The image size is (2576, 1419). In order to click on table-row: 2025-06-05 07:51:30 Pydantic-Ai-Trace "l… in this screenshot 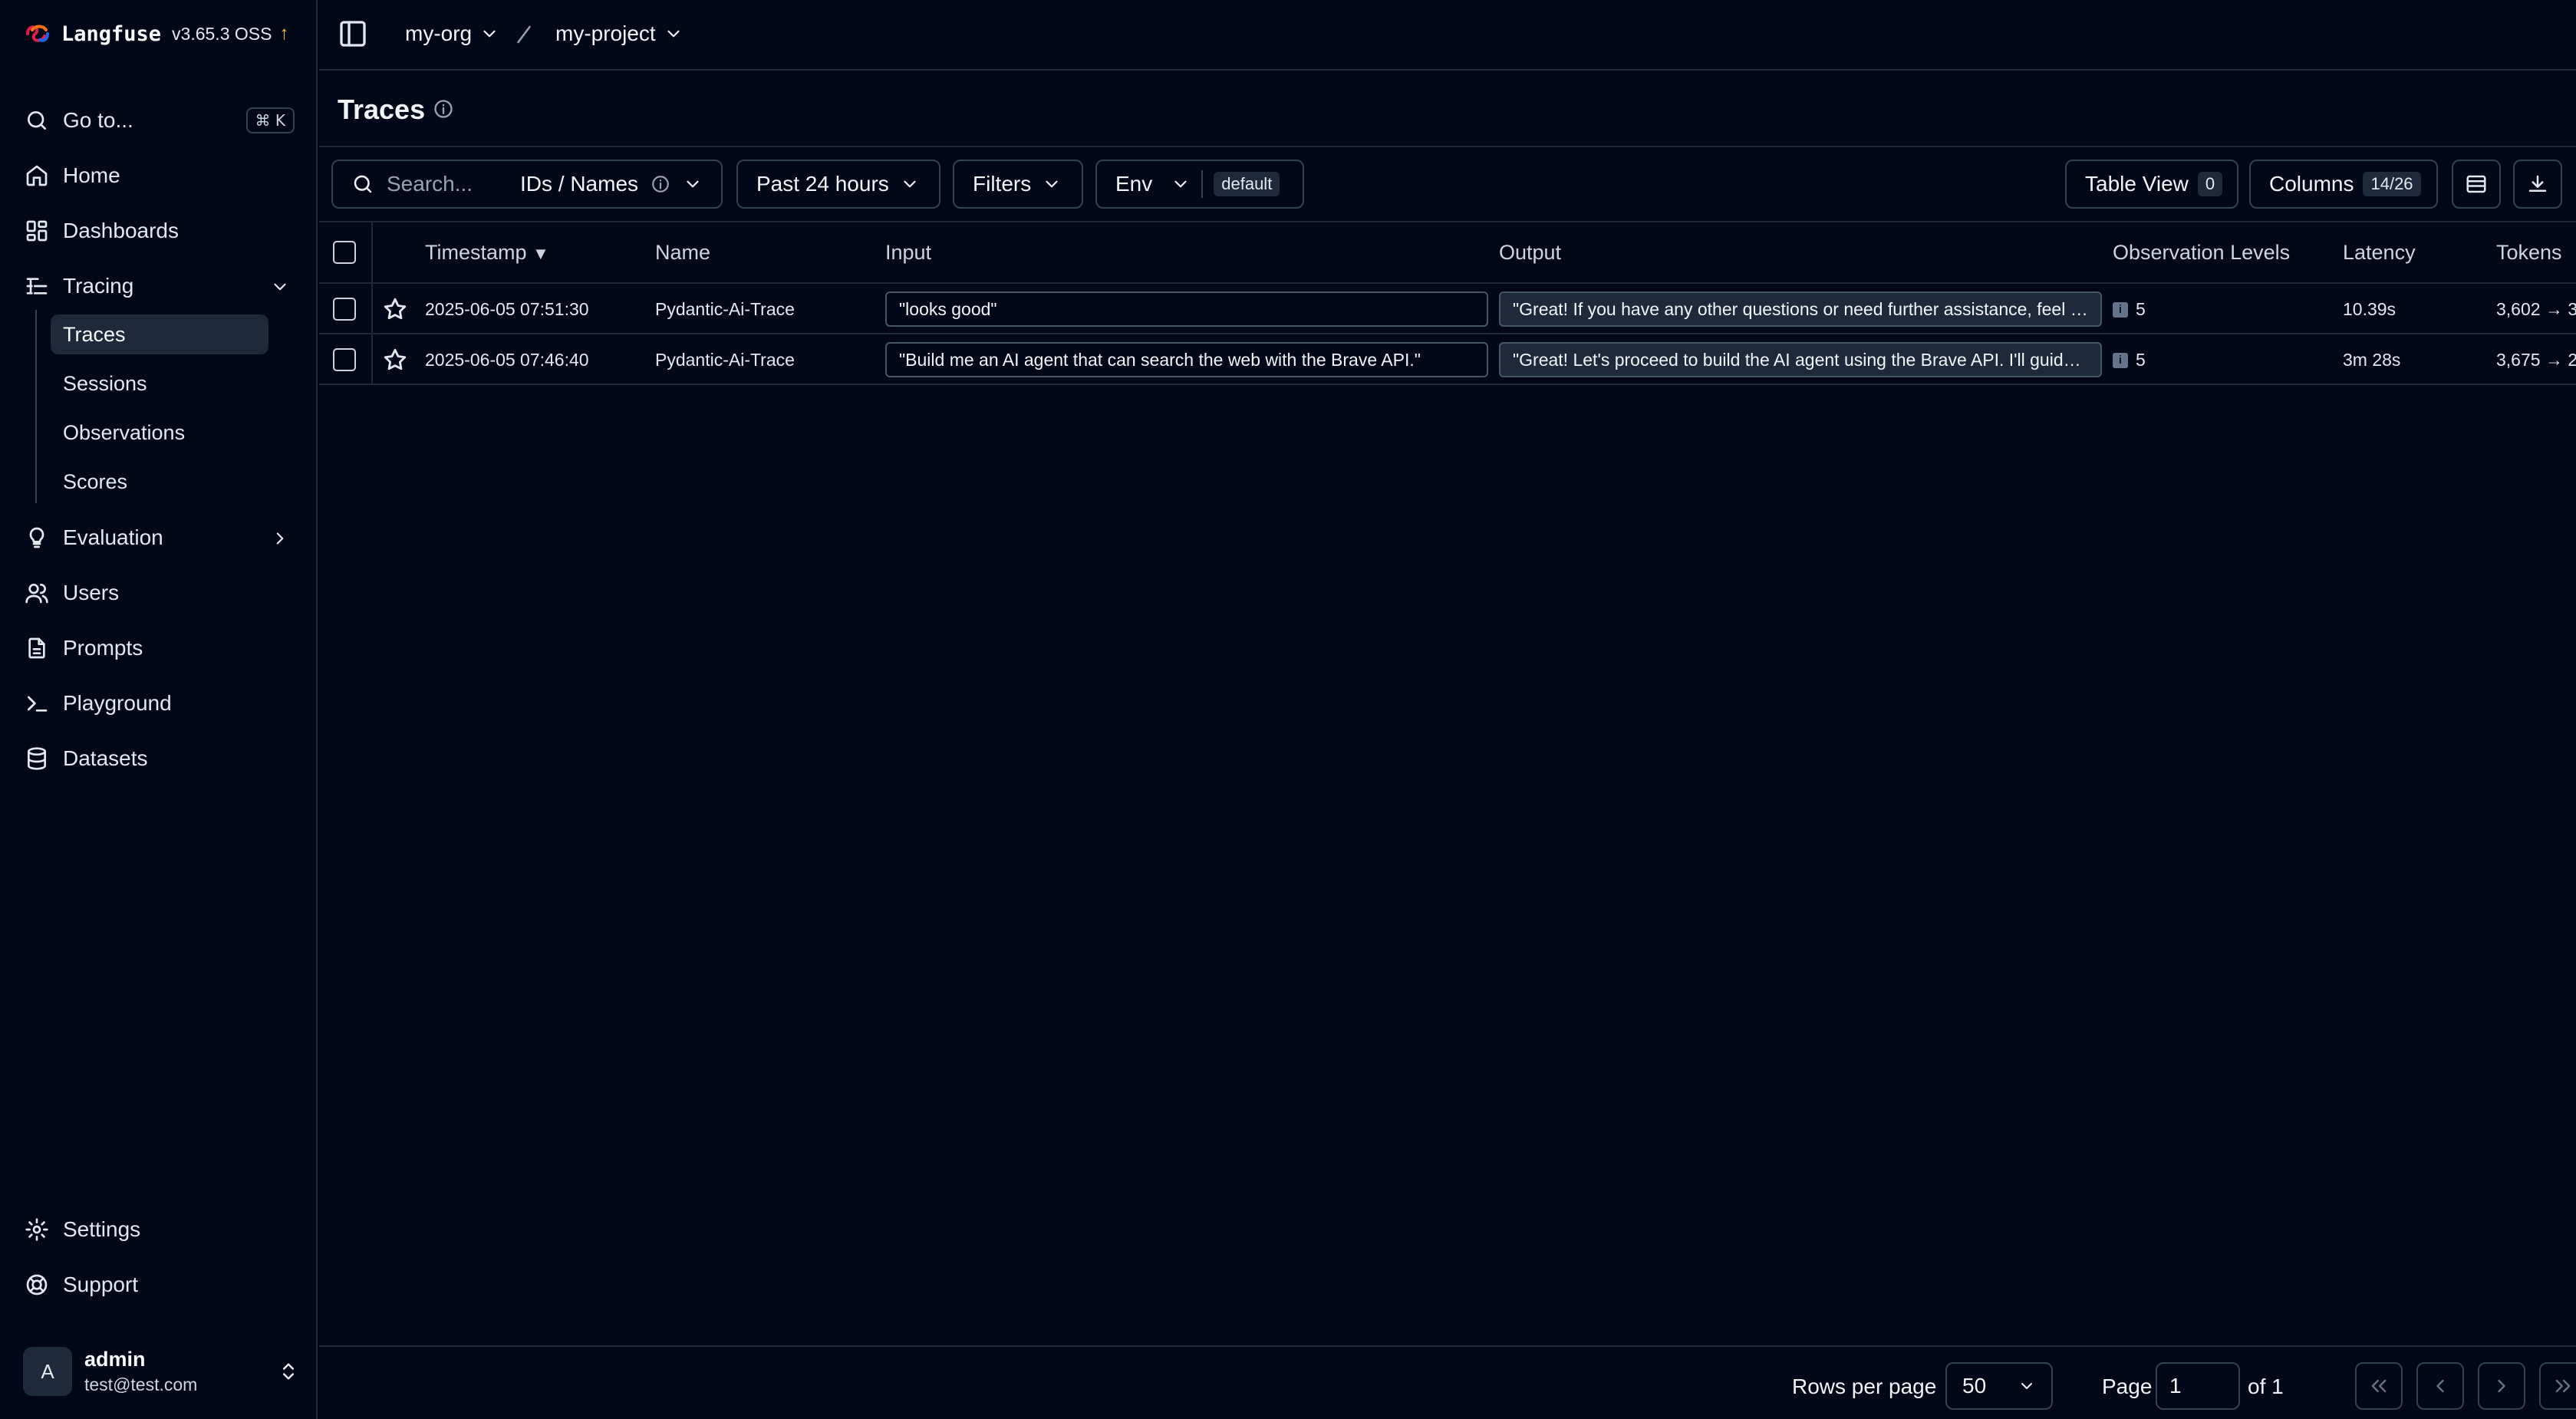, I will do `click(1447, 309)`.